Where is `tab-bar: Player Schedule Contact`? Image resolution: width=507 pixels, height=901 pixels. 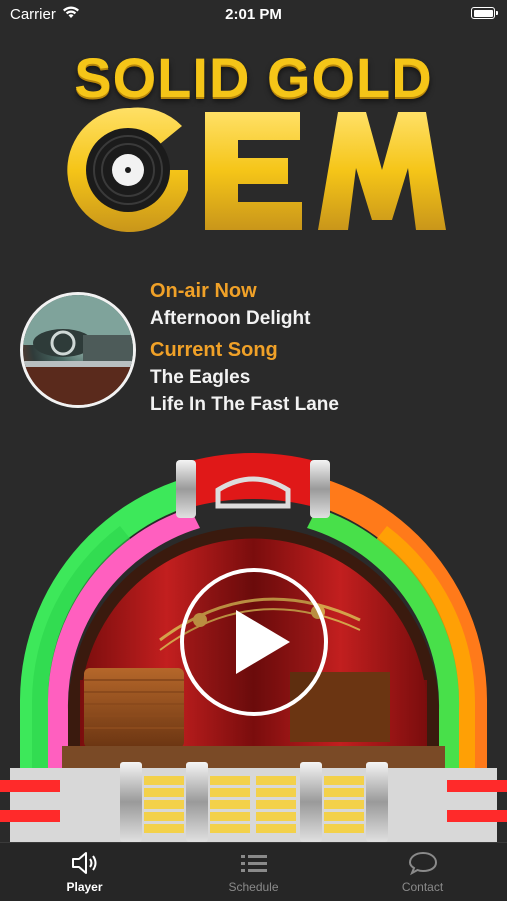 tab-bar: Player Schedule Contact is located at coordinates (253, 871).